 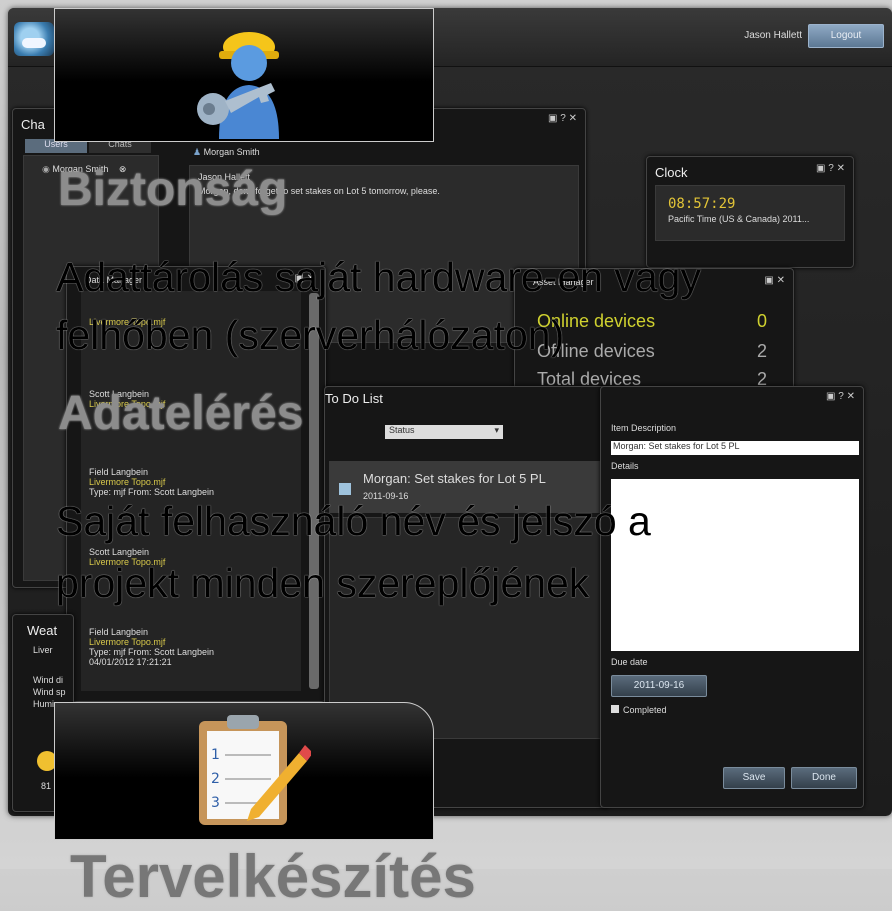 I want to click on weather-title: Weat, so click(x=42, y=630).